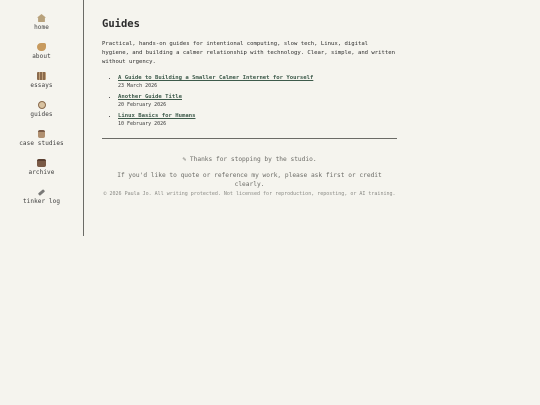 The width and height of the screenshot is (540, 405). Describe the element at coordinates (41, 18) in the screenshot. I see `house-icon` at that location.